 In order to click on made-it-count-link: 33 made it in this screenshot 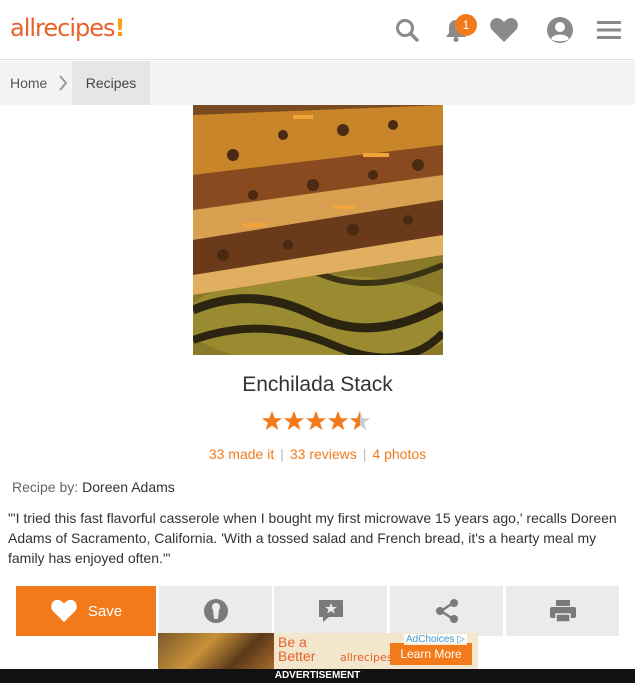, I will do `click(241, 454)`.